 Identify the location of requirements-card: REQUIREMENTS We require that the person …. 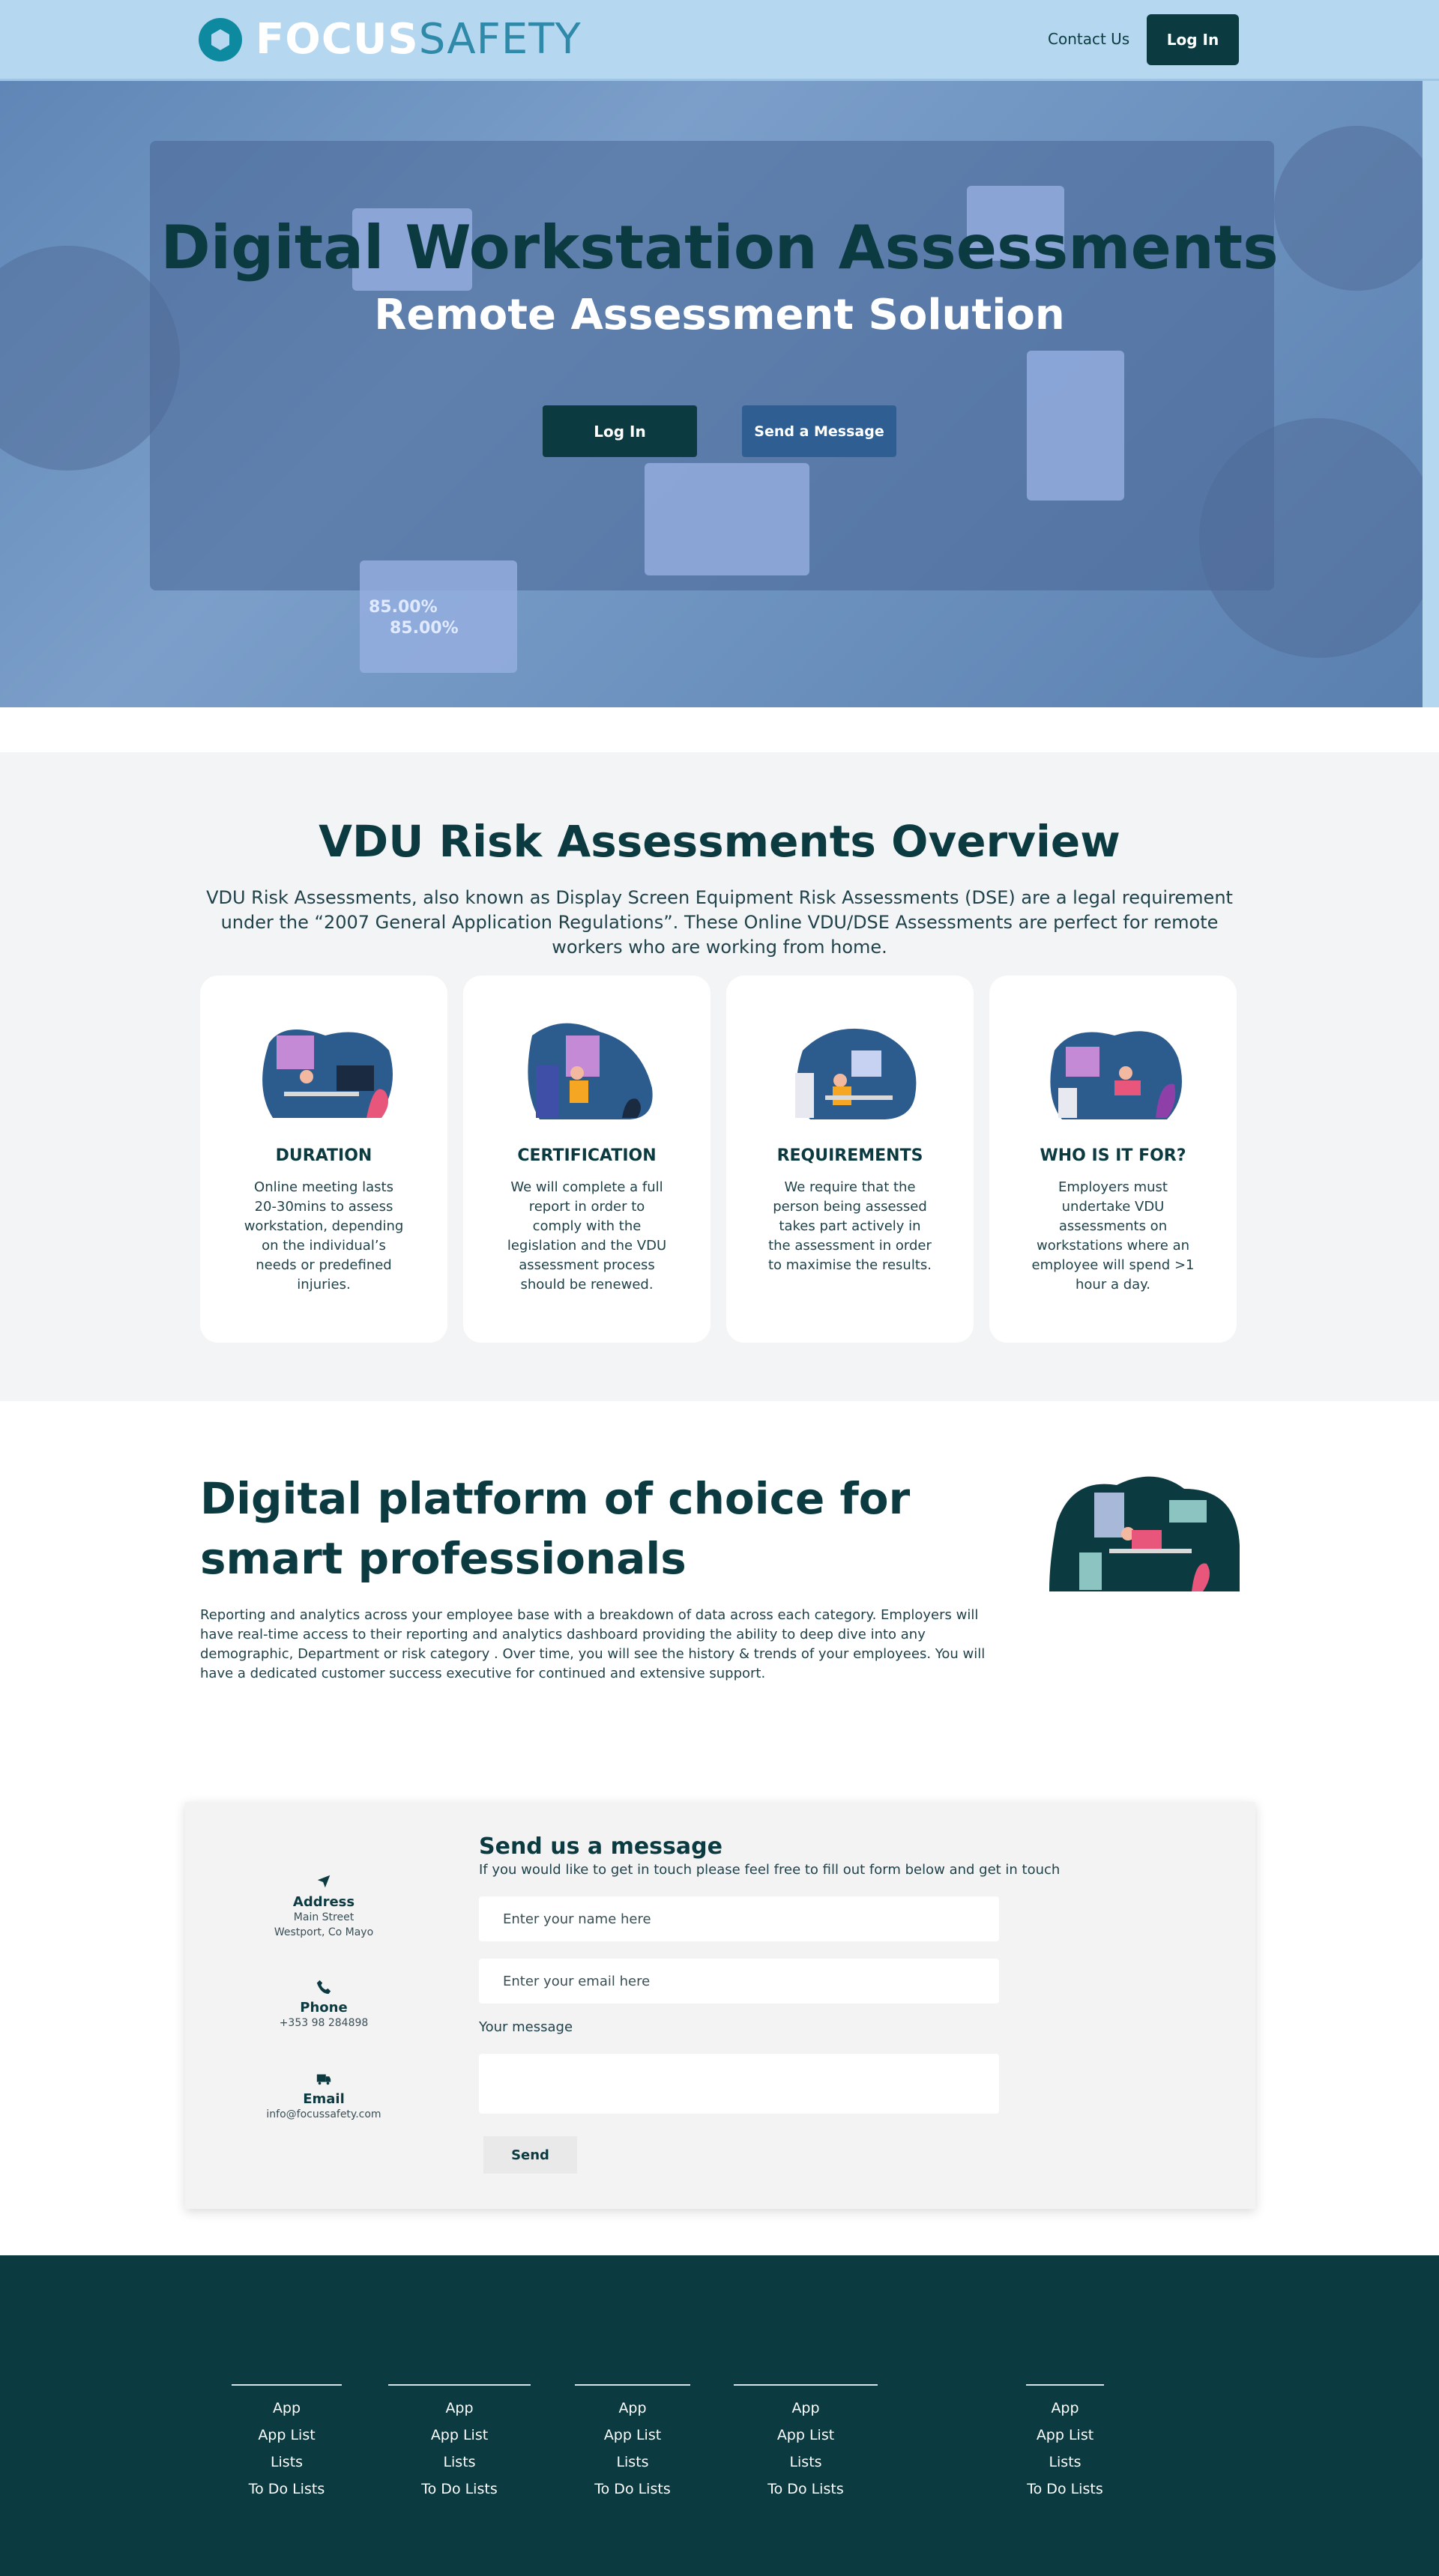
(850, 1159).